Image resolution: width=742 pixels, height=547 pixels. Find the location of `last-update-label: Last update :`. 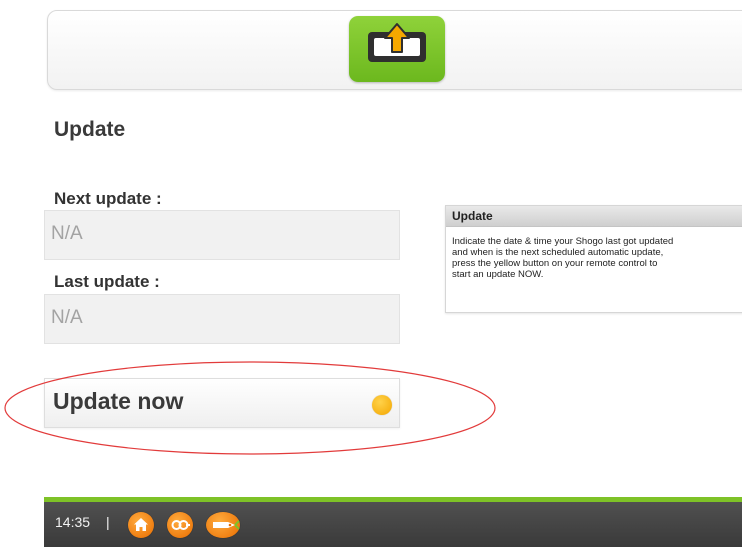

last-update-label: Last update : is located at coordinates (107, 281).